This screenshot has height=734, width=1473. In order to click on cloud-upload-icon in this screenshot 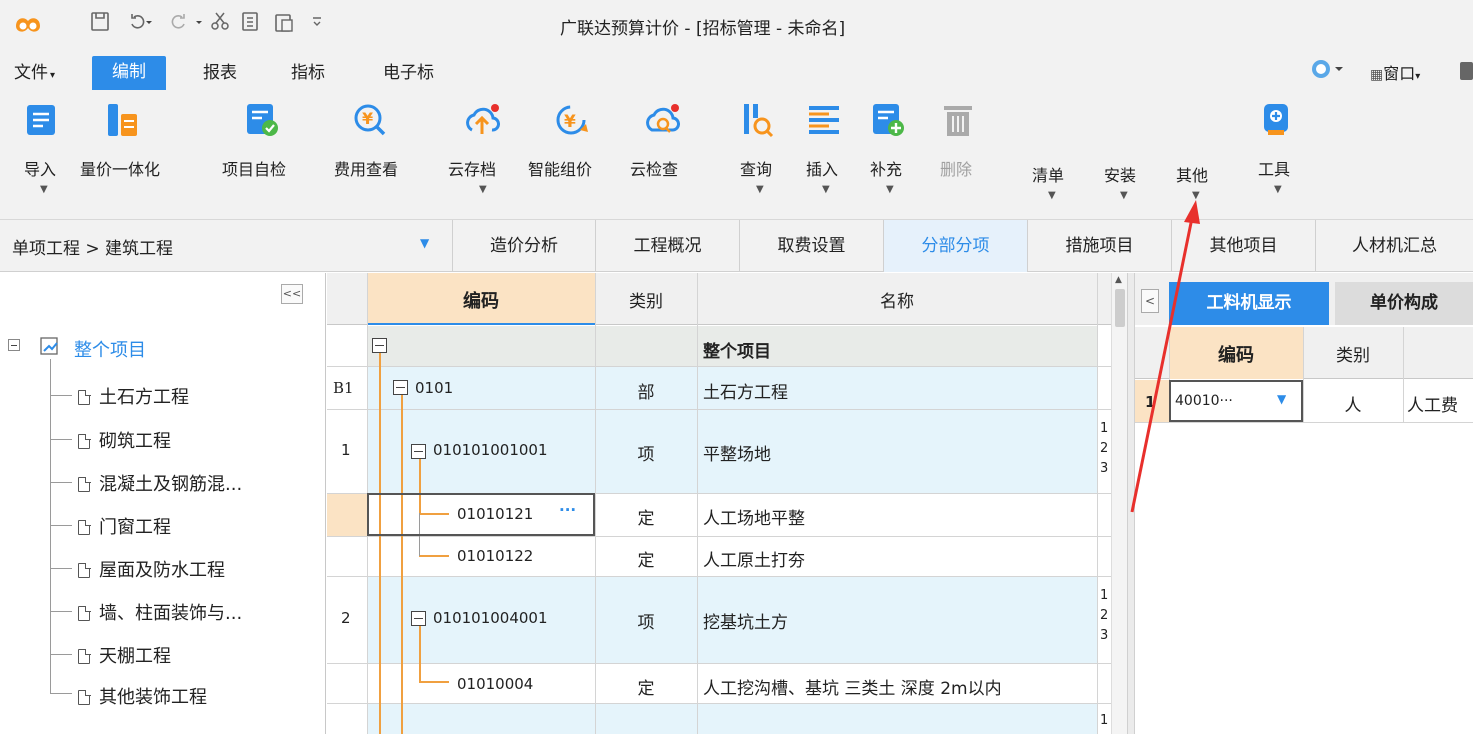, I will do `click(483, 119)`.